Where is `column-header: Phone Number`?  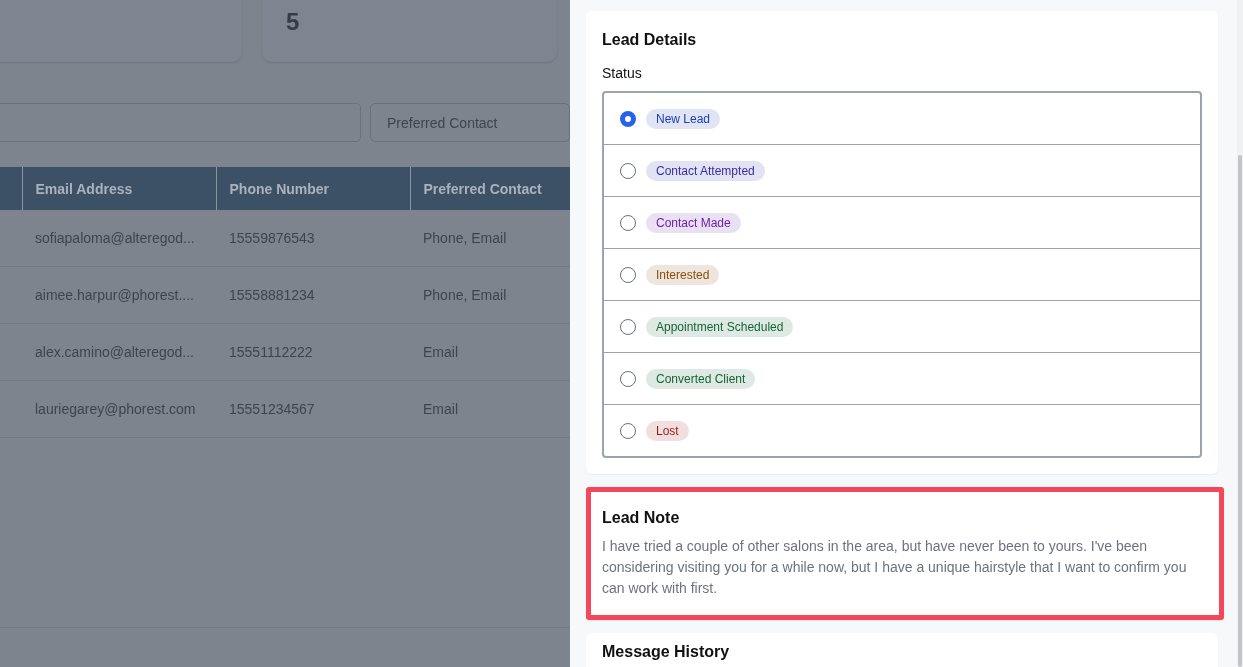
column-header: Phone Number is located at coordinates (313, 188).